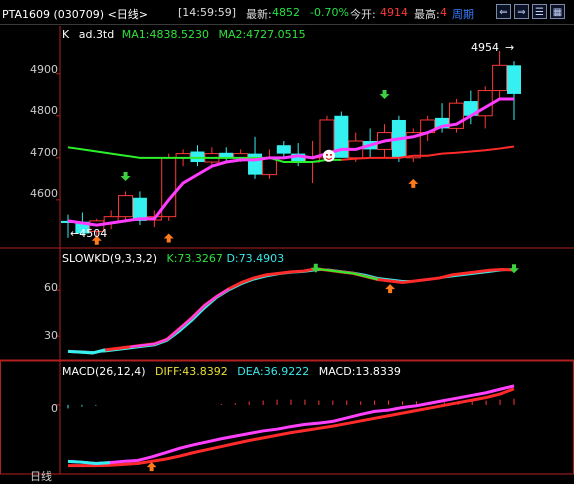 This screenshot has height=484, width=574. I want to click on kd-k-line-rise, so click(179, 317).